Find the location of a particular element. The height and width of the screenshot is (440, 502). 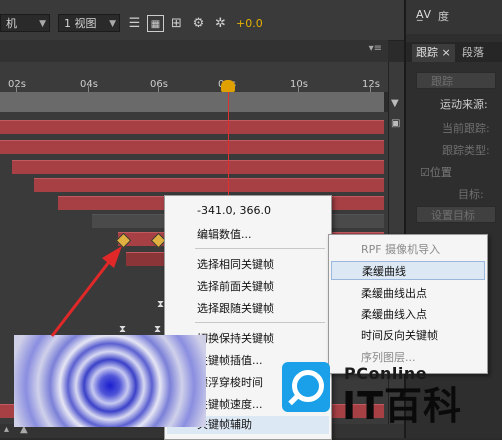

view-select: 1 视图 ▼ is located at coordinates (89, 23).